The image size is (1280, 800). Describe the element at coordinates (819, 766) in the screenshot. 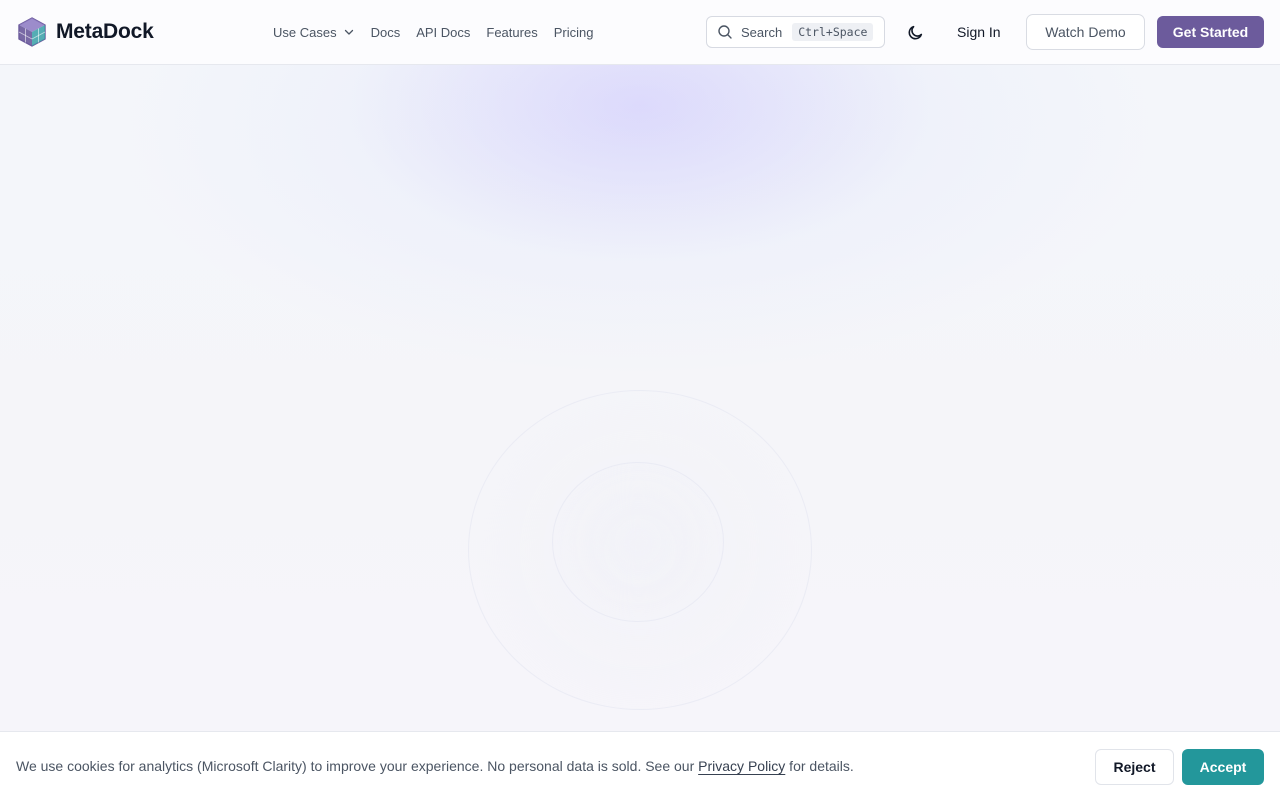

I see `cookie-text-after: for details.` at that location.